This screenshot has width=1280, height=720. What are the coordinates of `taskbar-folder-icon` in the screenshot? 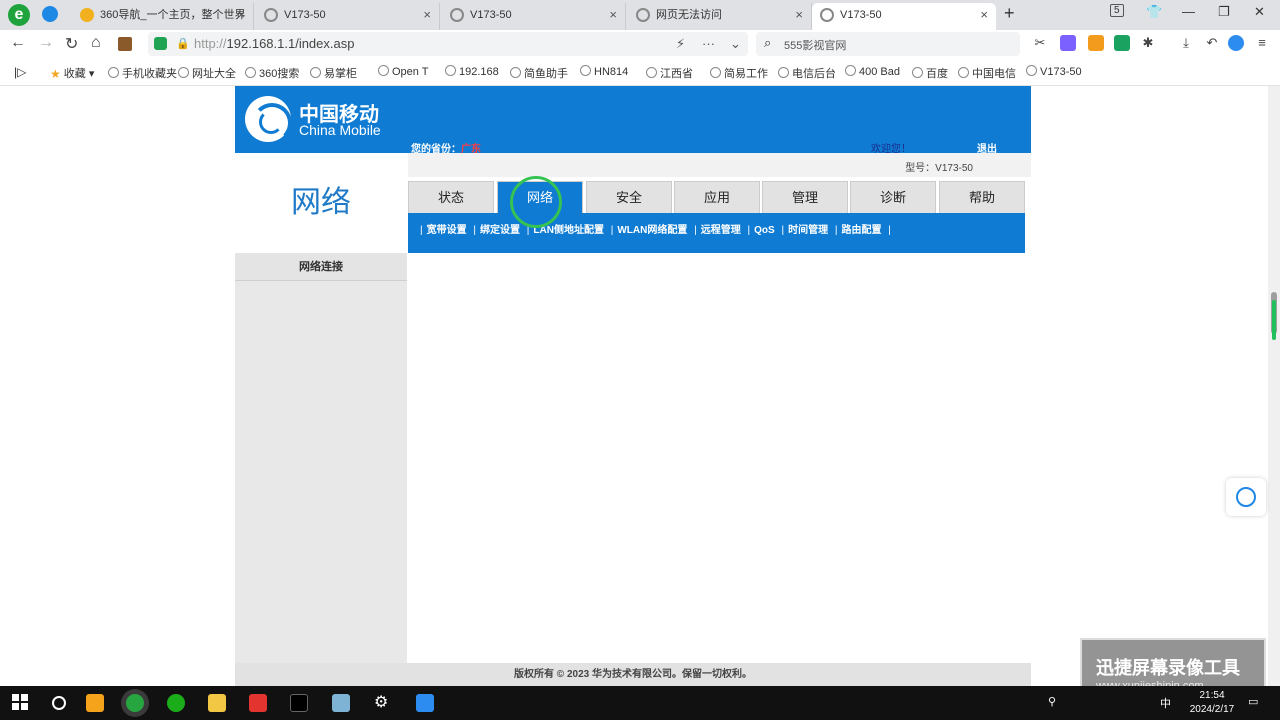 It's located at (217, 703).